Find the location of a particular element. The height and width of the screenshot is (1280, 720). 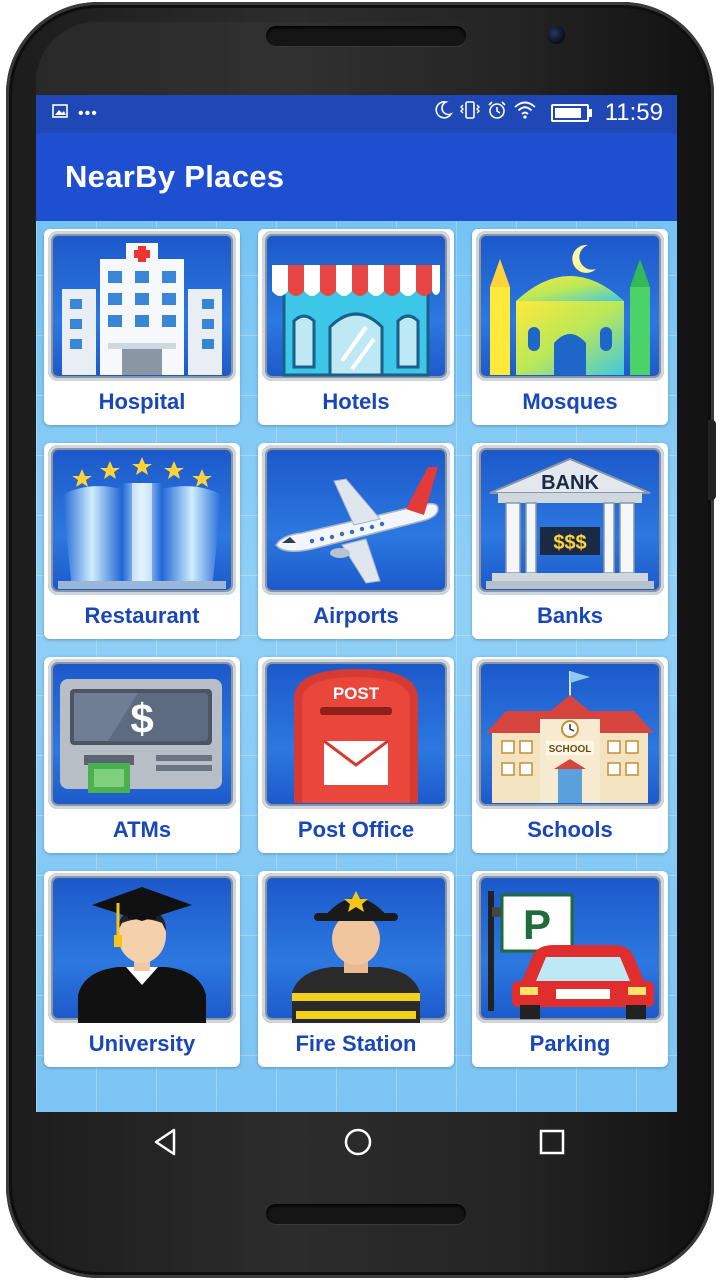

atm-icon: $ is located at coordinates (142, 734).